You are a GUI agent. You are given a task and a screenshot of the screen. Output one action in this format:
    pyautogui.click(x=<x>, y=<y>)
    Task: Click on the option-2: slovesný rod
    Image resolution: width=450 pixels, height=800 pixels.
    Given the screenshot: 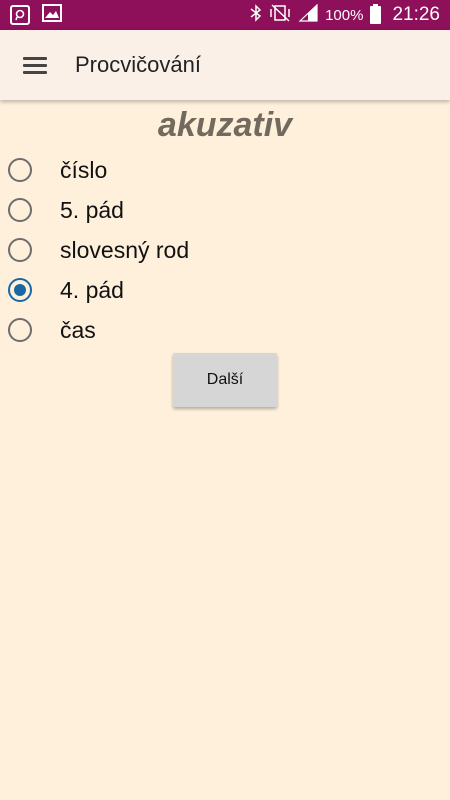 What is the action you would take?
    pyautogui.click(x=225, y=250)
    